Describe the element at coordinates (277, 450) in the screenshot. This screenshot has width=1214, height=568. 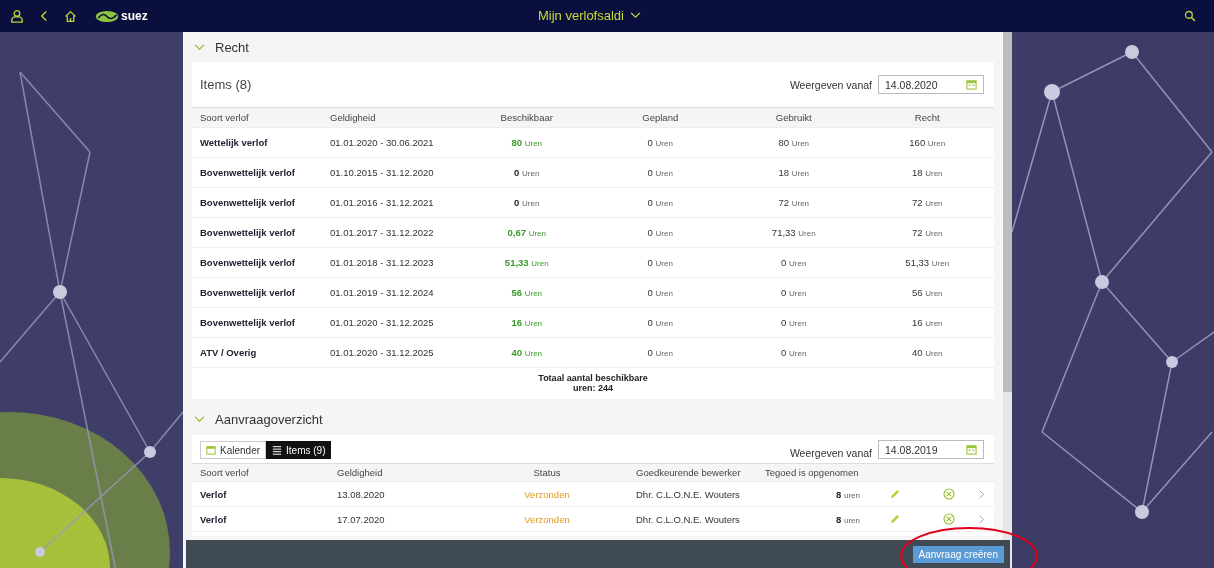
I see `list-icon` at that location.